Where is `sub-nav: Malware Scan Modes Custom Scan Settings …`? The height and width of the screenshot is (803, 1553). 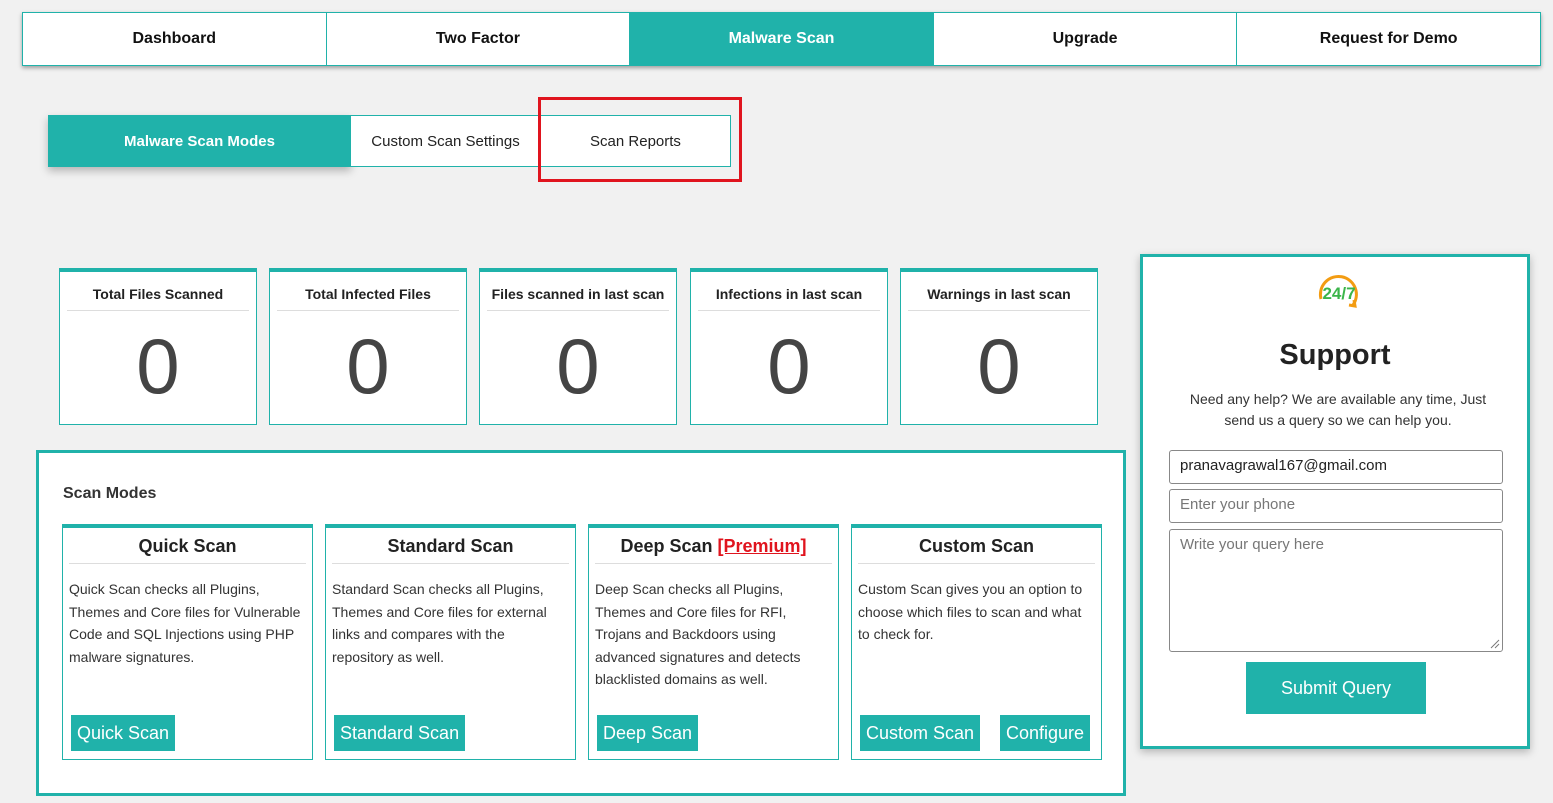 sub-nav: Malware Scan Modes Custom Scan Settings … is located at coordinates (389, 141).